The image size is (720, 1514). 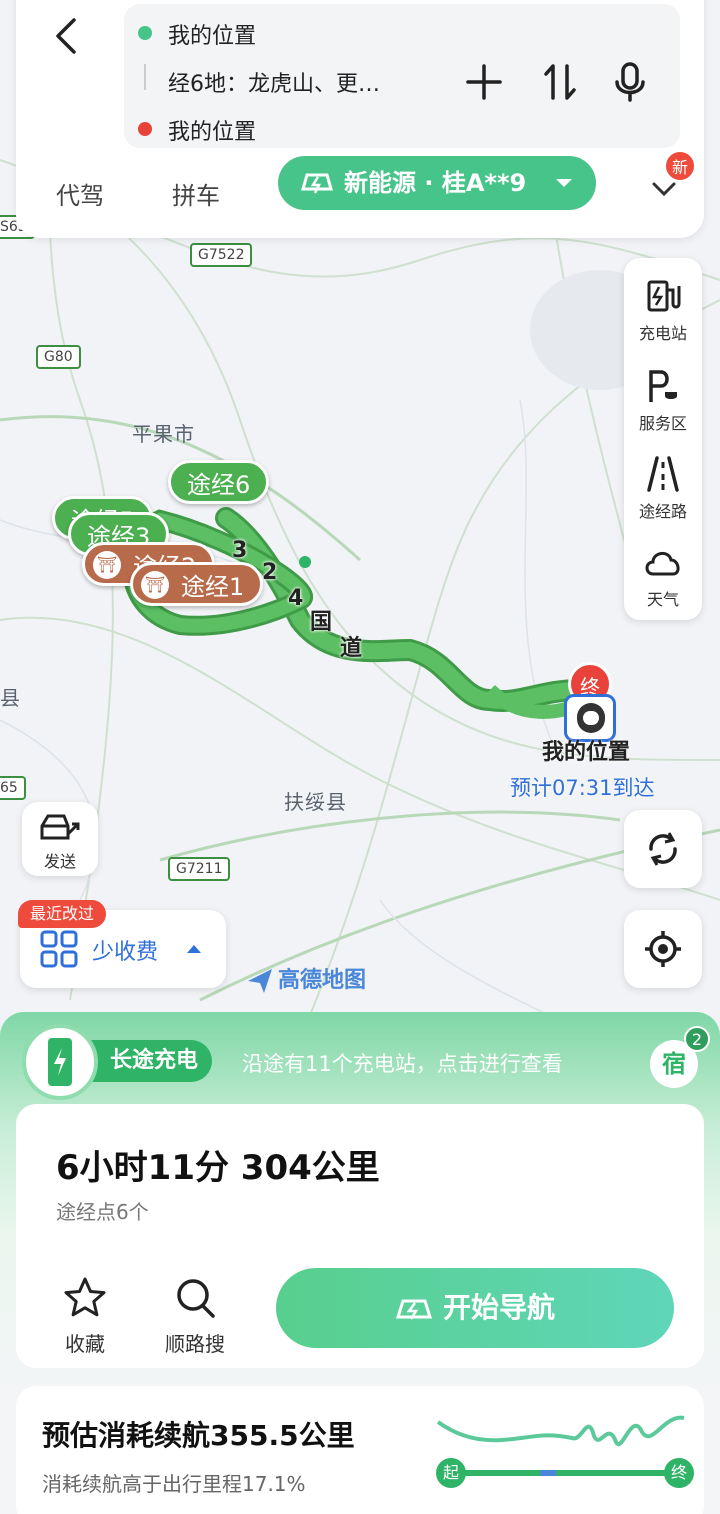 I want to click on charging-station-label: 充电站, so click(x=662, y=333).